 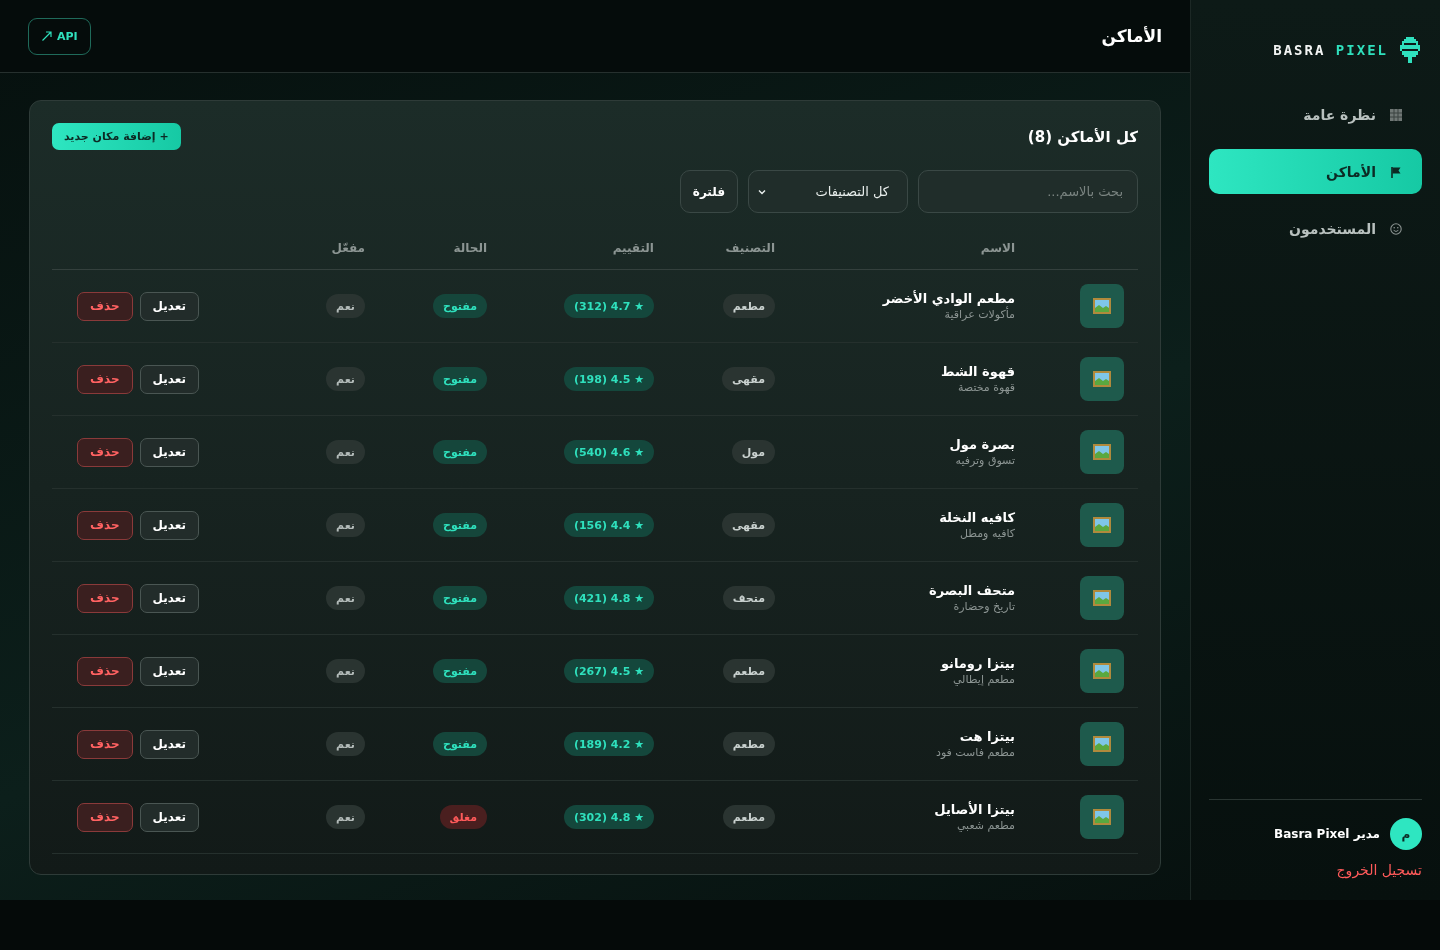 I want to click on logout-link: تسجيل الخروج, so click(x=1379, y=870).